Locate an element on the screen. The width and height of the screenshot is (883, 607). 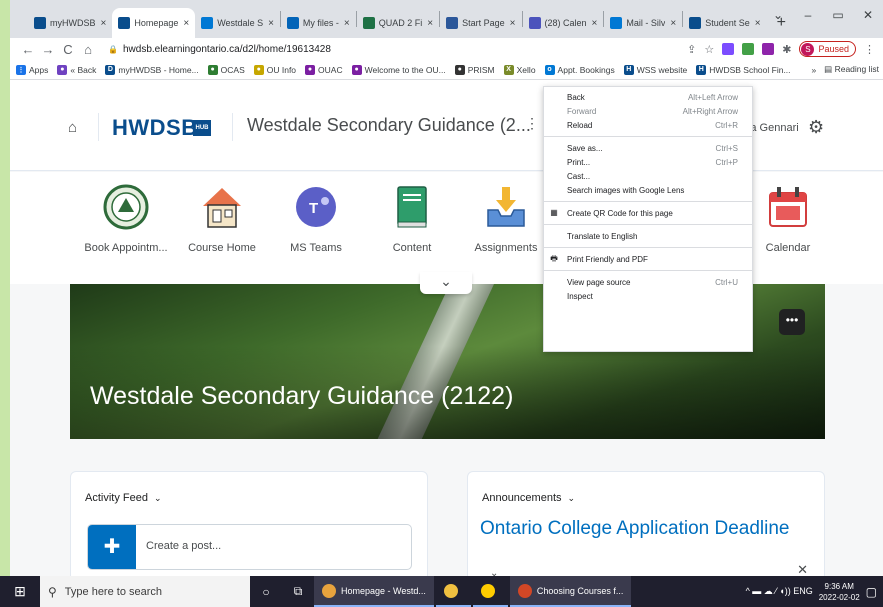
bookmark-icon: H is located at coordinates (701, 69).